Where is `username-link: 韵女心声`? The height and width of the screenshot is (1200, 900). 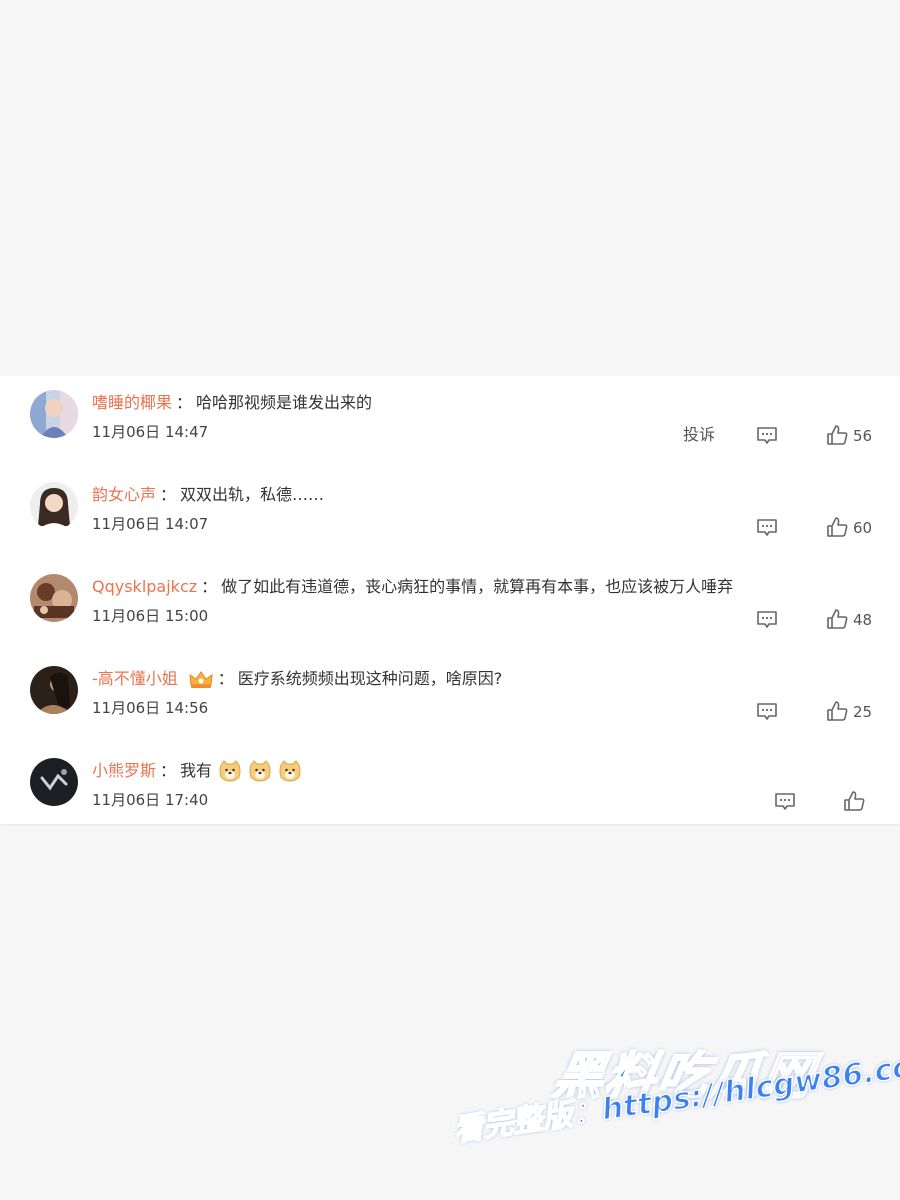
username-link: 韵女心声 is located at coordinates (124, 495).